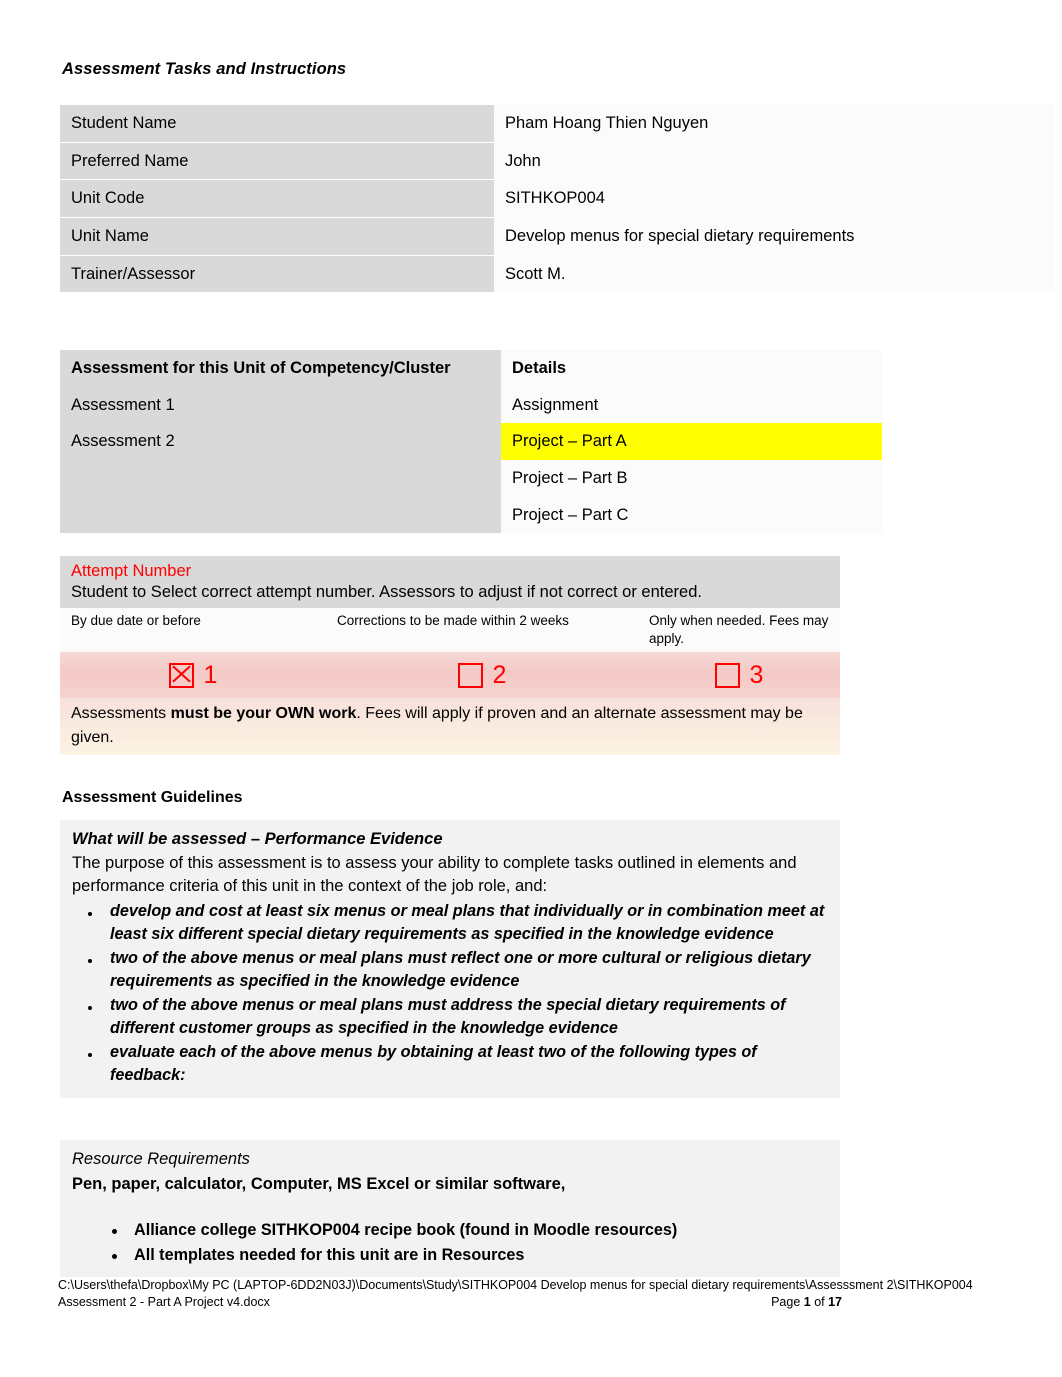  Describe the element at coordinates (499, 674) in the screenshot. I see `attempt-option-2-number: 2` at that location.